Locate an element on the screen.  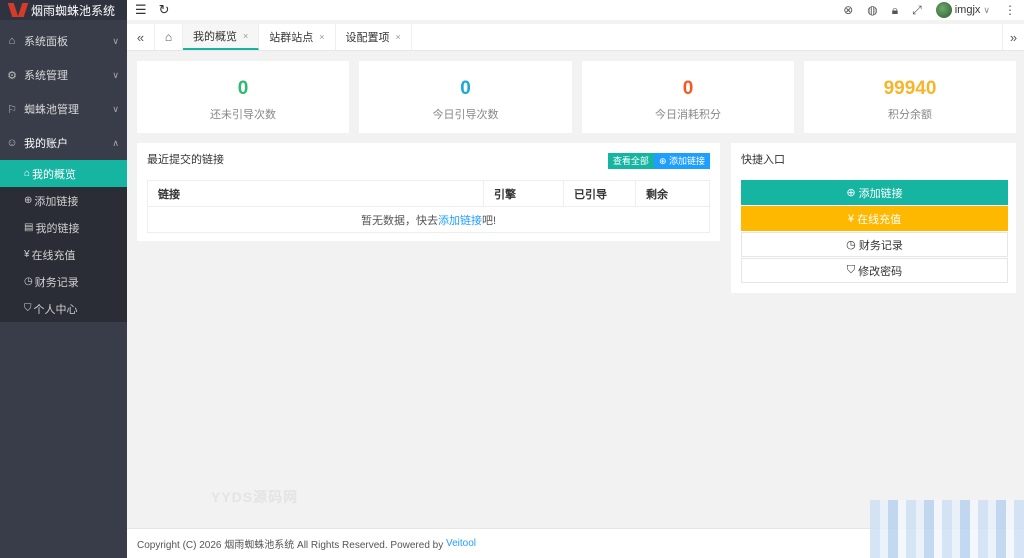
sidebar-item-label: 我的链接 is located at coordinates (57, 228).